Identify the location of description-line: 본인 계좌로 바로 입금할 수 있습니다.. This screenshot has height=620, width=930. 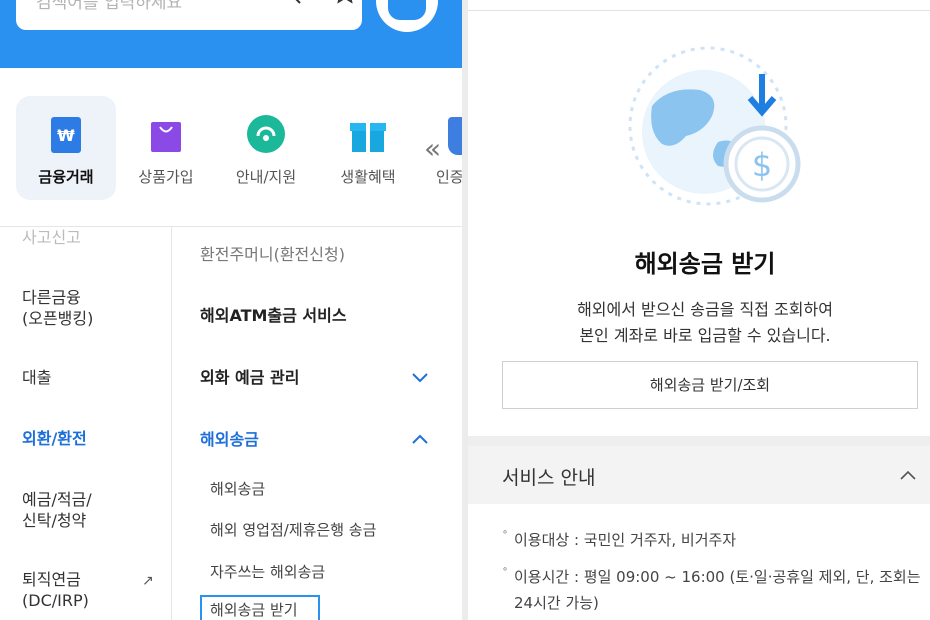
(705, 335).